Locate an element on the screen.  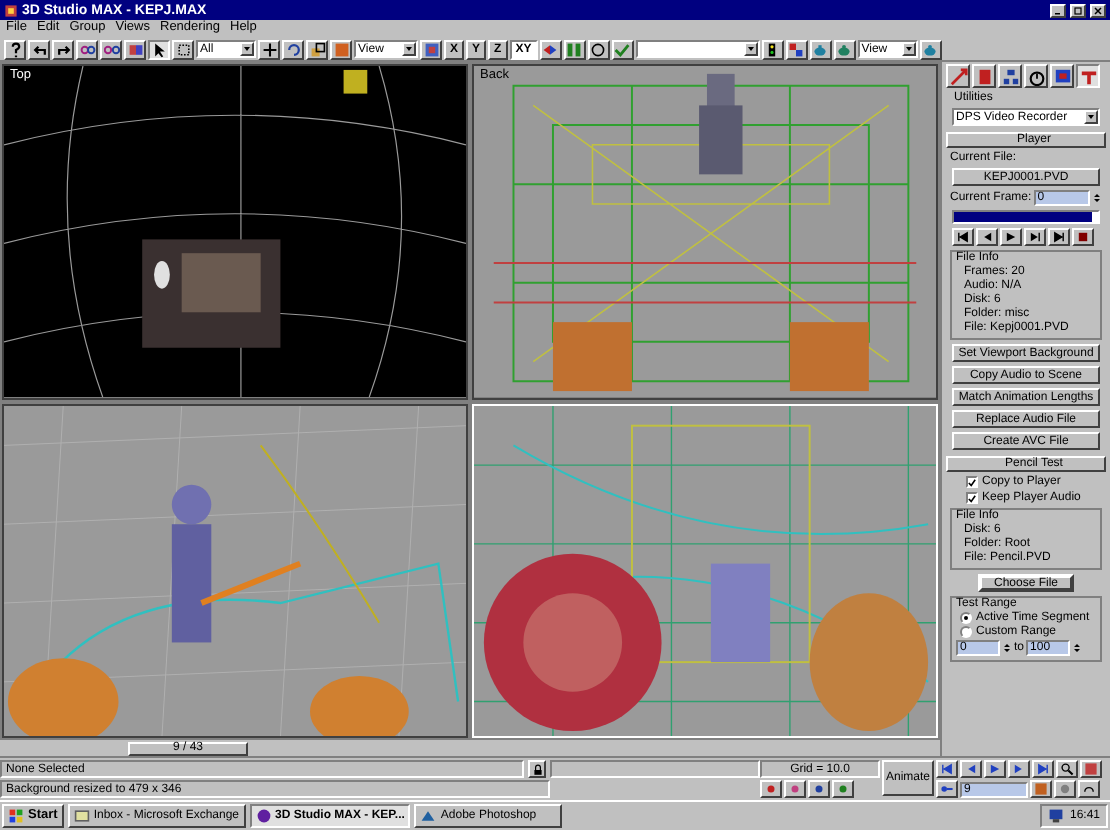
named-selection-field is located at coordinates (697, 49).